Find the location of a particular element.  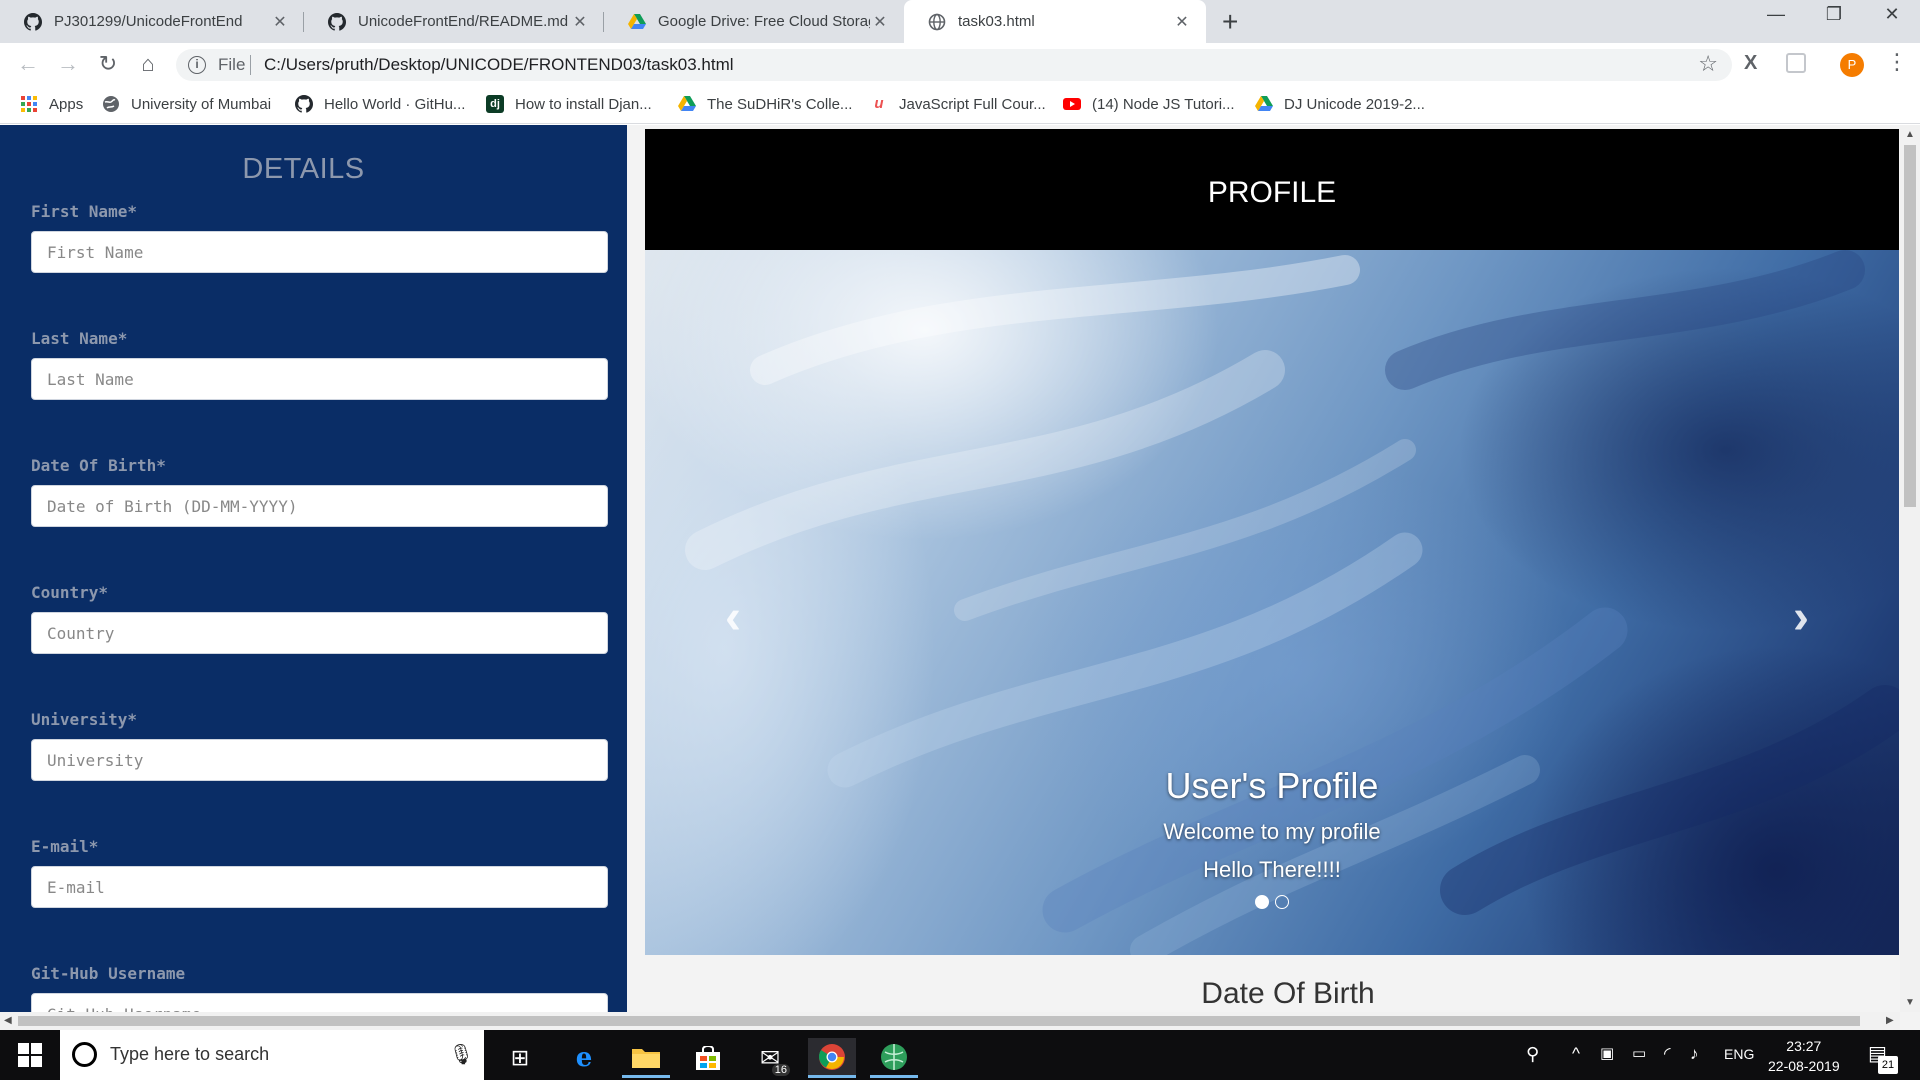

task-view-icon: ⊞ is located at coordinates (520, 1058).